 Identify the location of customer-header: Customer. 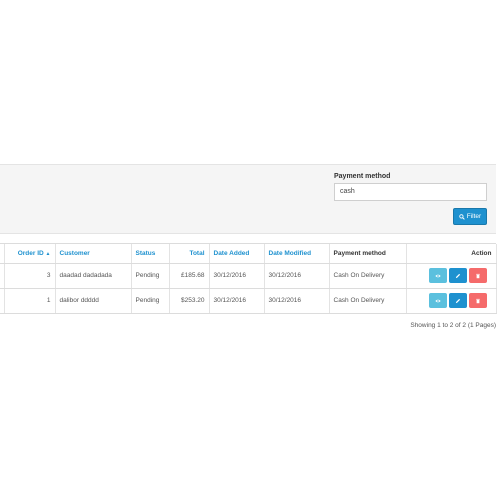
(93, 254).